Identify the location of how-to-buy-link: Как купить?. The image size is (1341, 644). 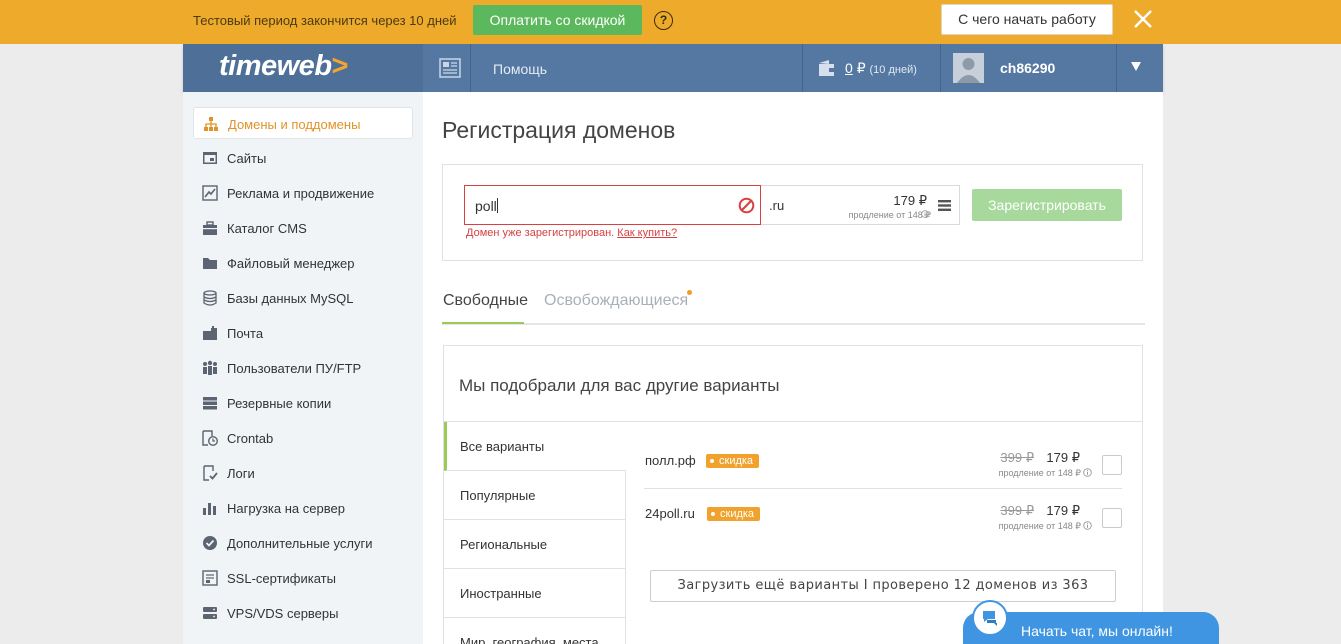
(647, 233).